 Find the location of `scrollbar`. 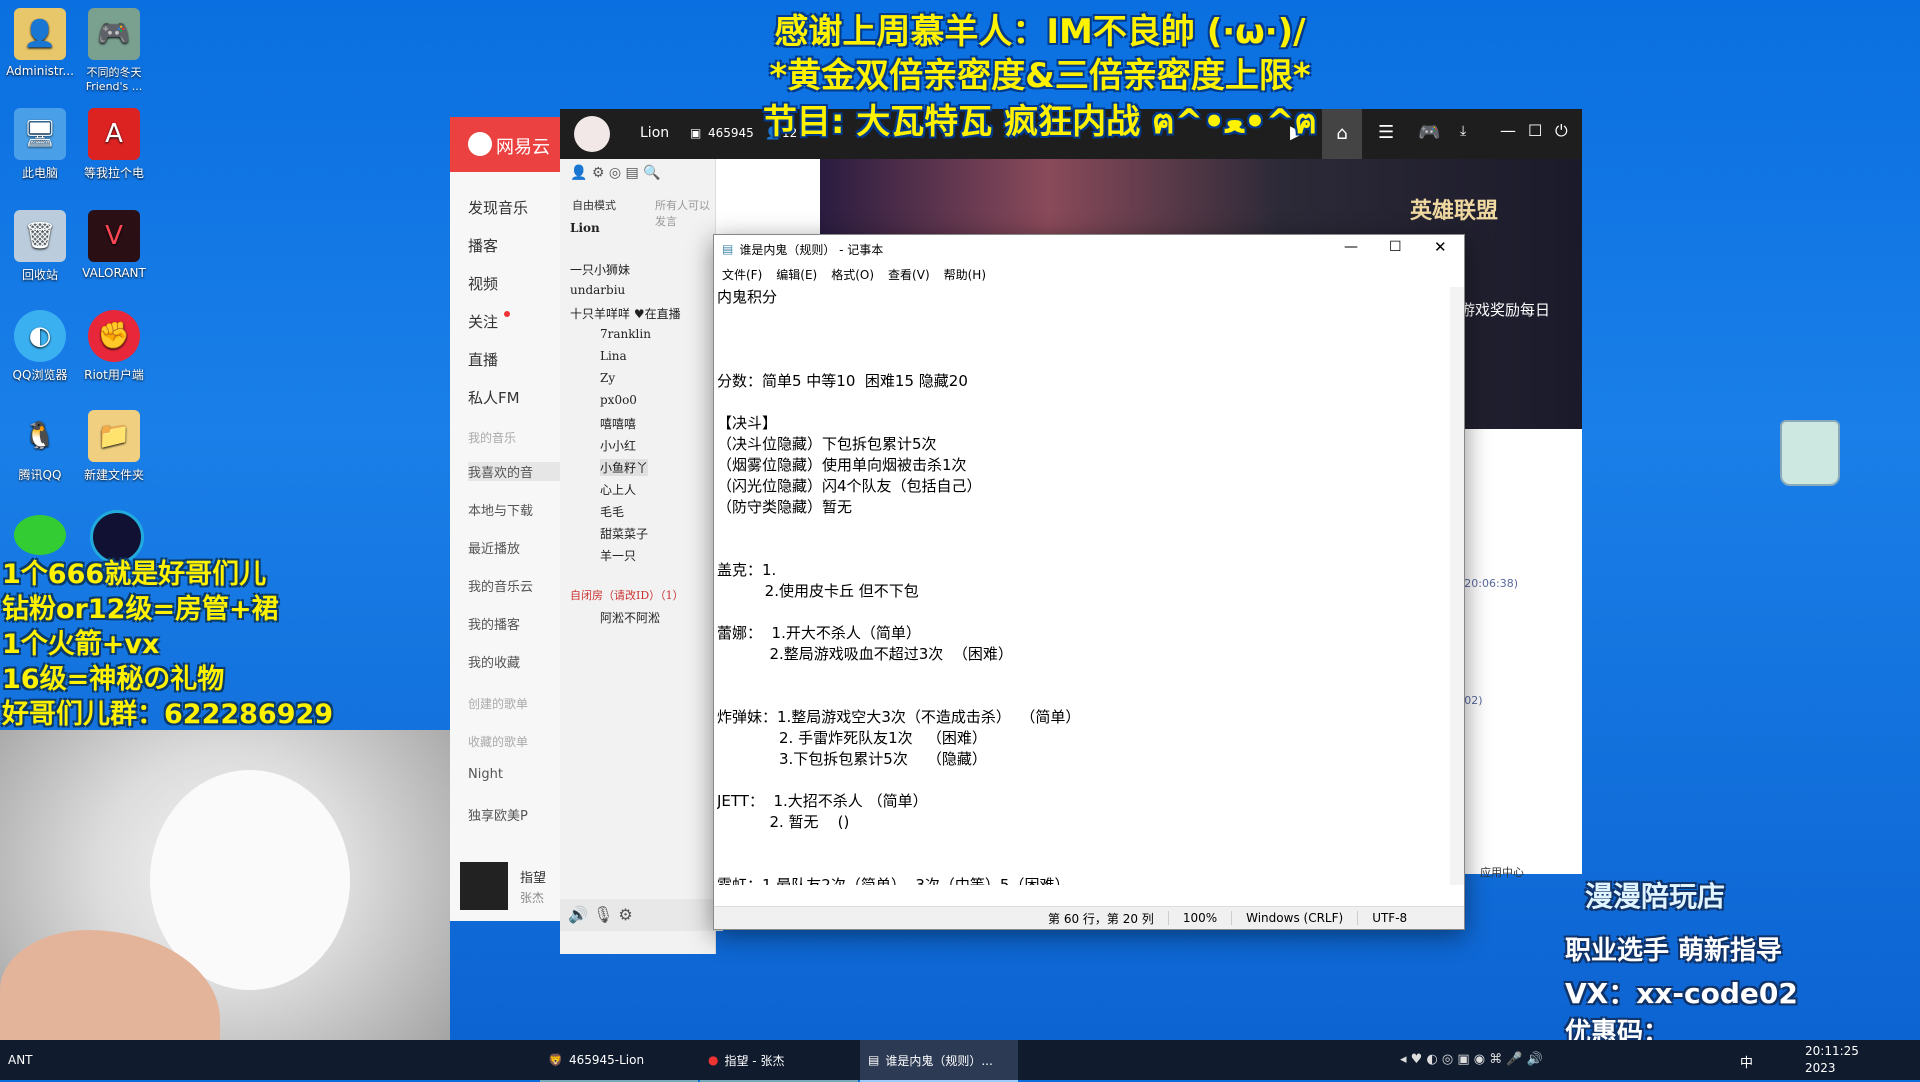

scrollbar is located at coordinates (1457, 586).